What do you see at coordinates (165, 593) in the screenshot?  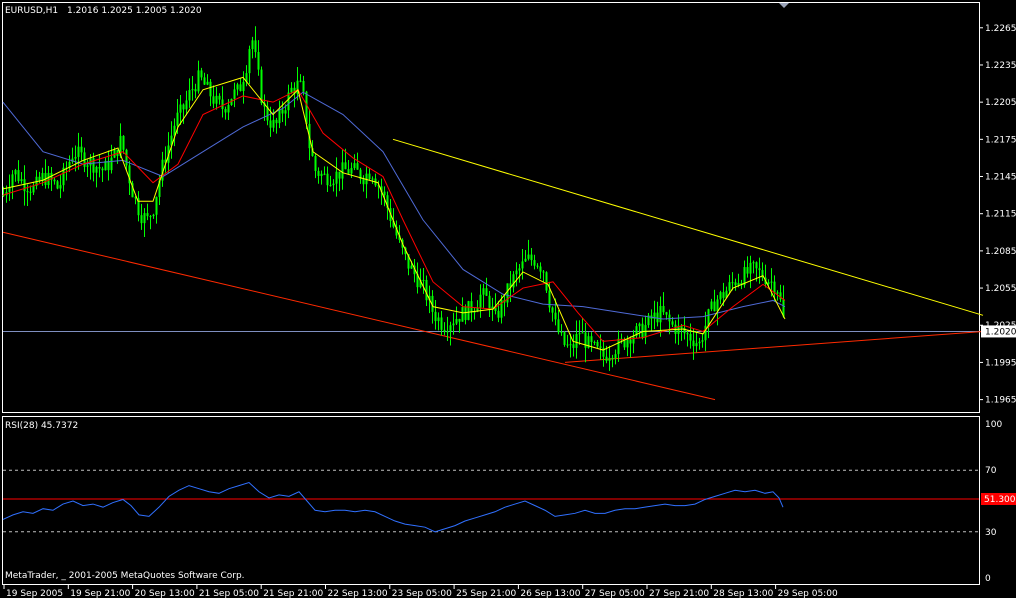 I see `time-tick-label: 20 Sep 13:00` at bounding box center [165, 593].